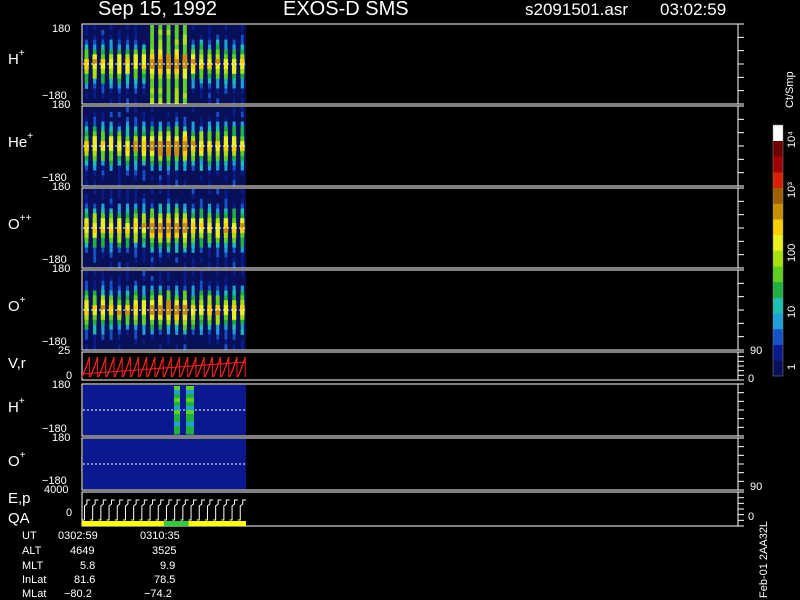 This screenshot has width=800, height=600. I want to click on file-name: s2091501.asr, so click(577, 9).